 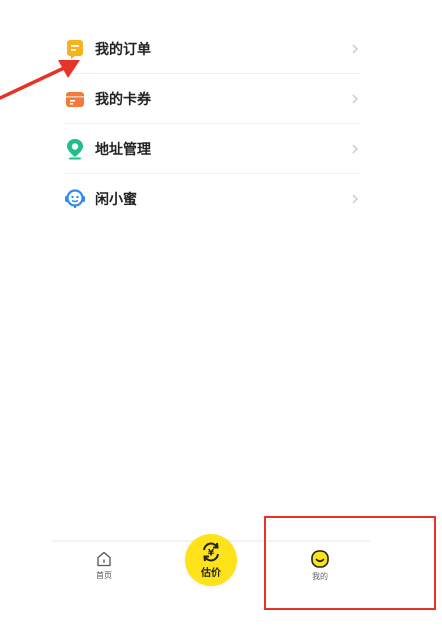 What do you see at coordinates (104, 575) in the screenshot?
I see `tab-home-label: 首页` at bounding box center [104, 575].